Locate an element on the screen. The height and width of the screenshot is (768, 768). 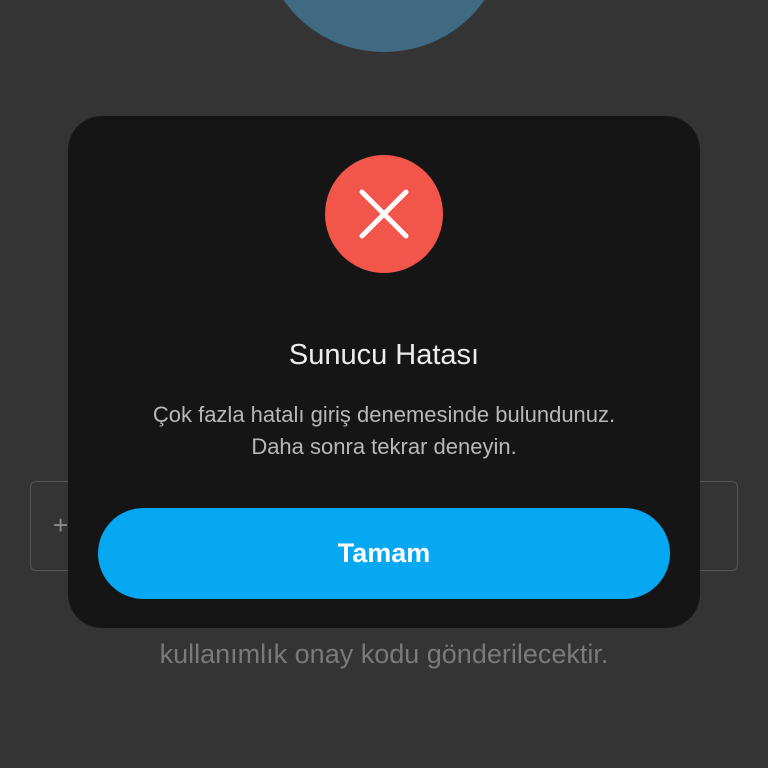
info-text: kullanımlık onay kodu gönderilecektir. is located at coordinates (384, 654).